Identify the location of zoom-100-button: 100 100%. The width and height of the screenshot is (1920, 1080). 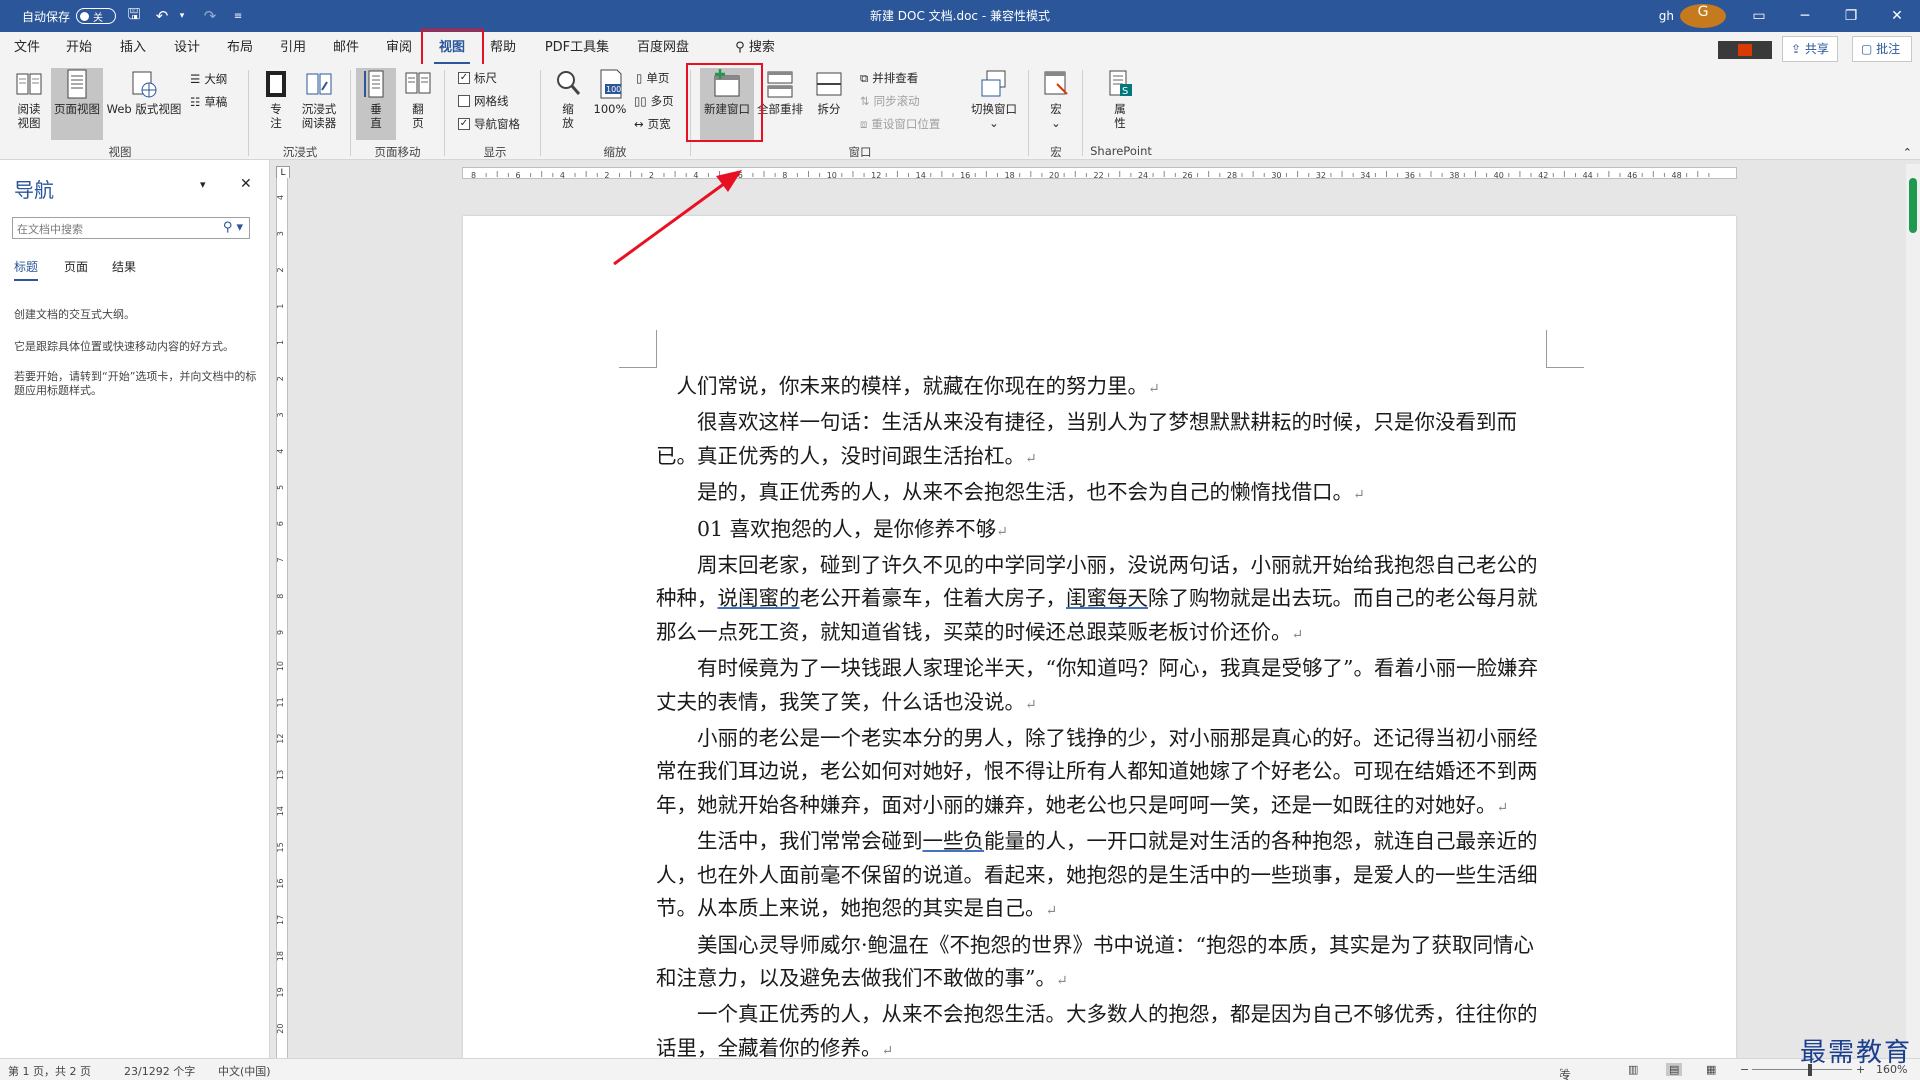
(610, 92).